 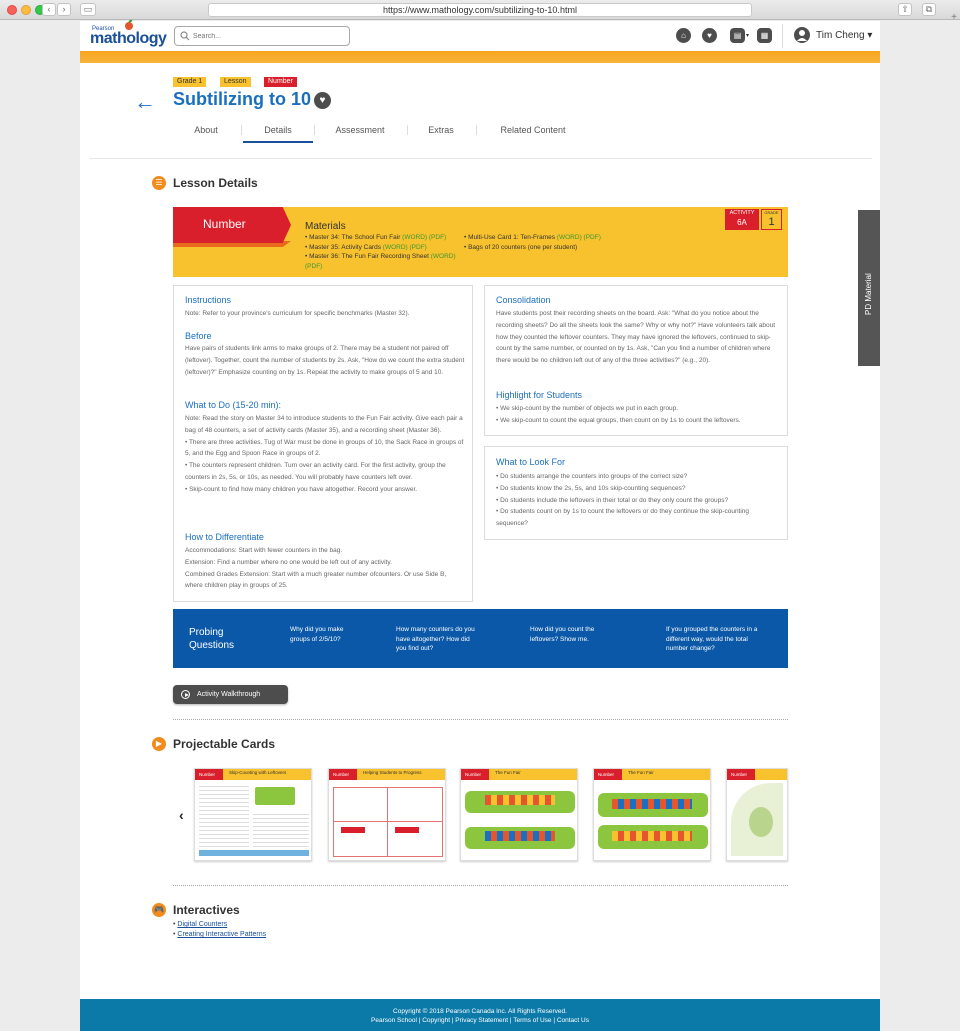 What do you see at coordinates (49, 9) in the screenshot?
I see `back-nav-icon: ‹` at bounding box center [49, 9].